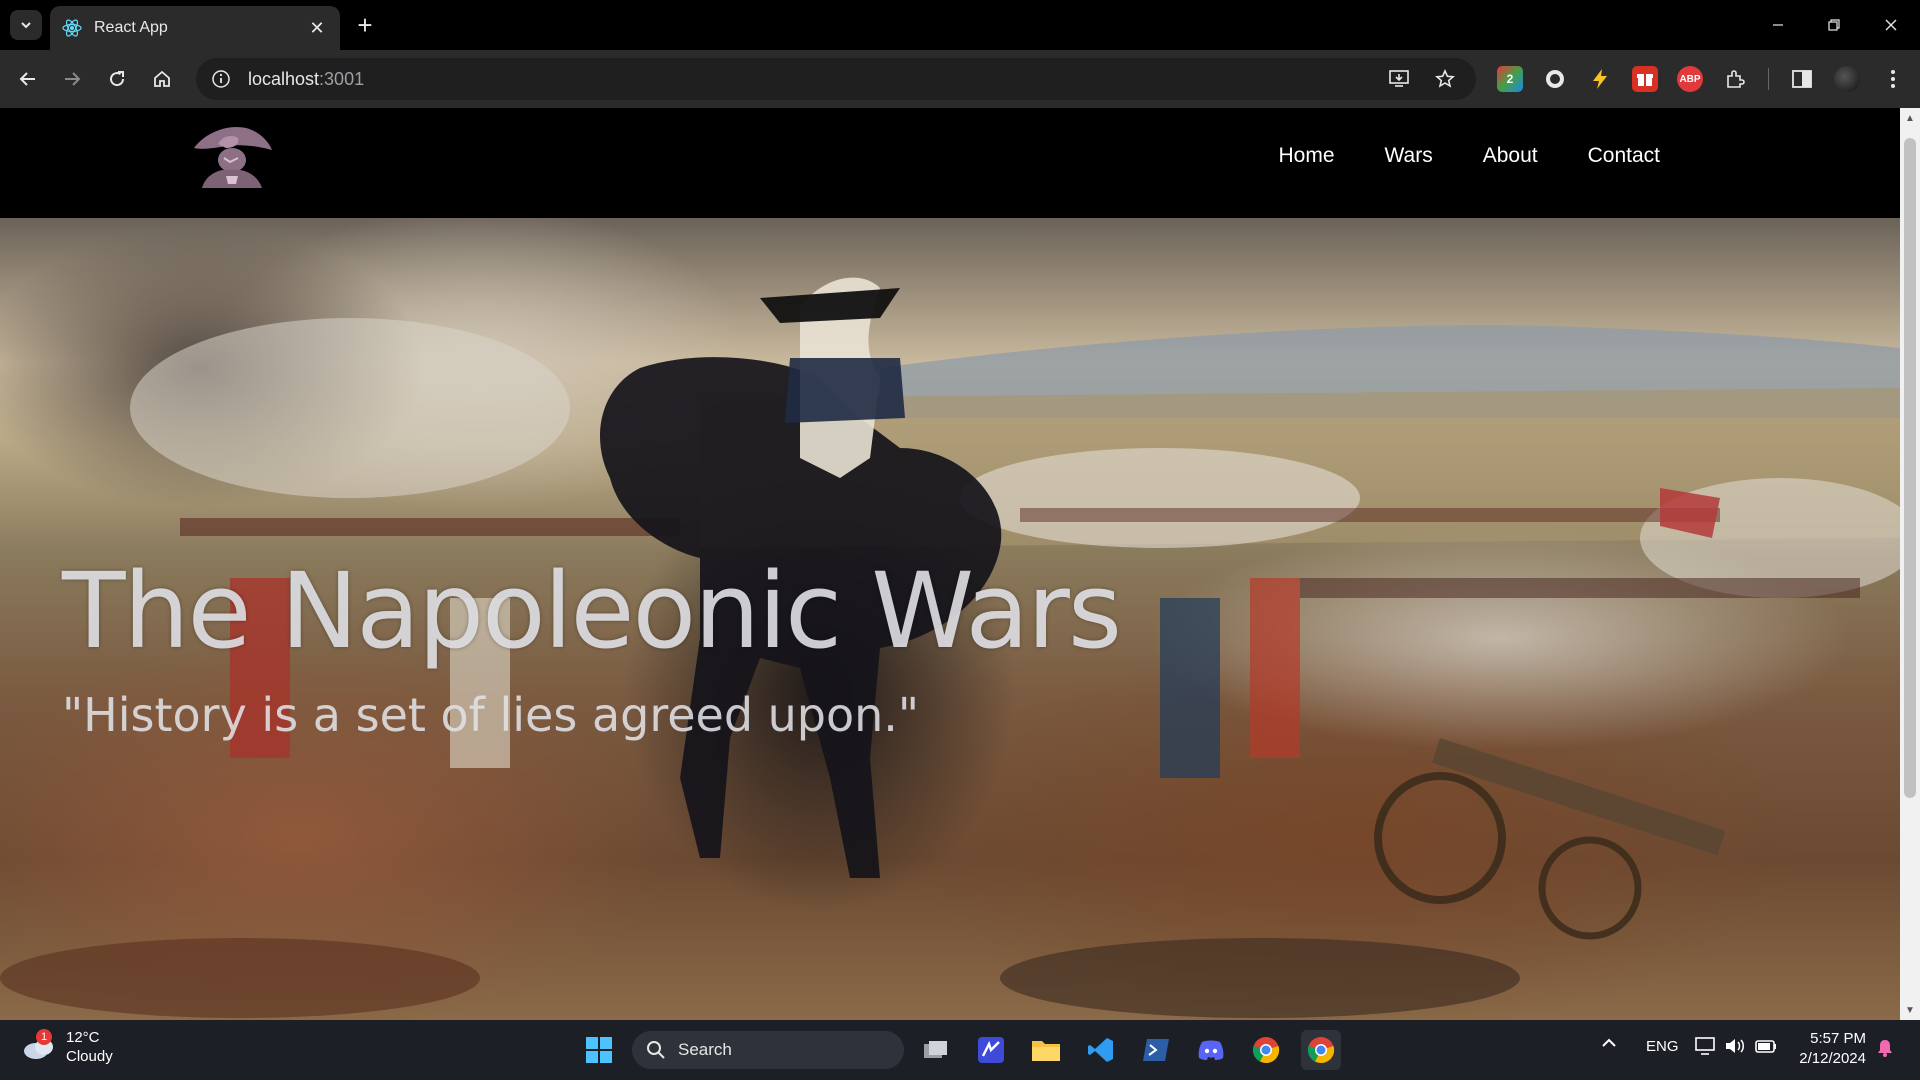 The image size is (1920, 1080). What do you see at coordinates (67, 1047) in the screenshot?
I see `weather-widget: 1 12°C Cloudy` at bounding box center [67, 1047].